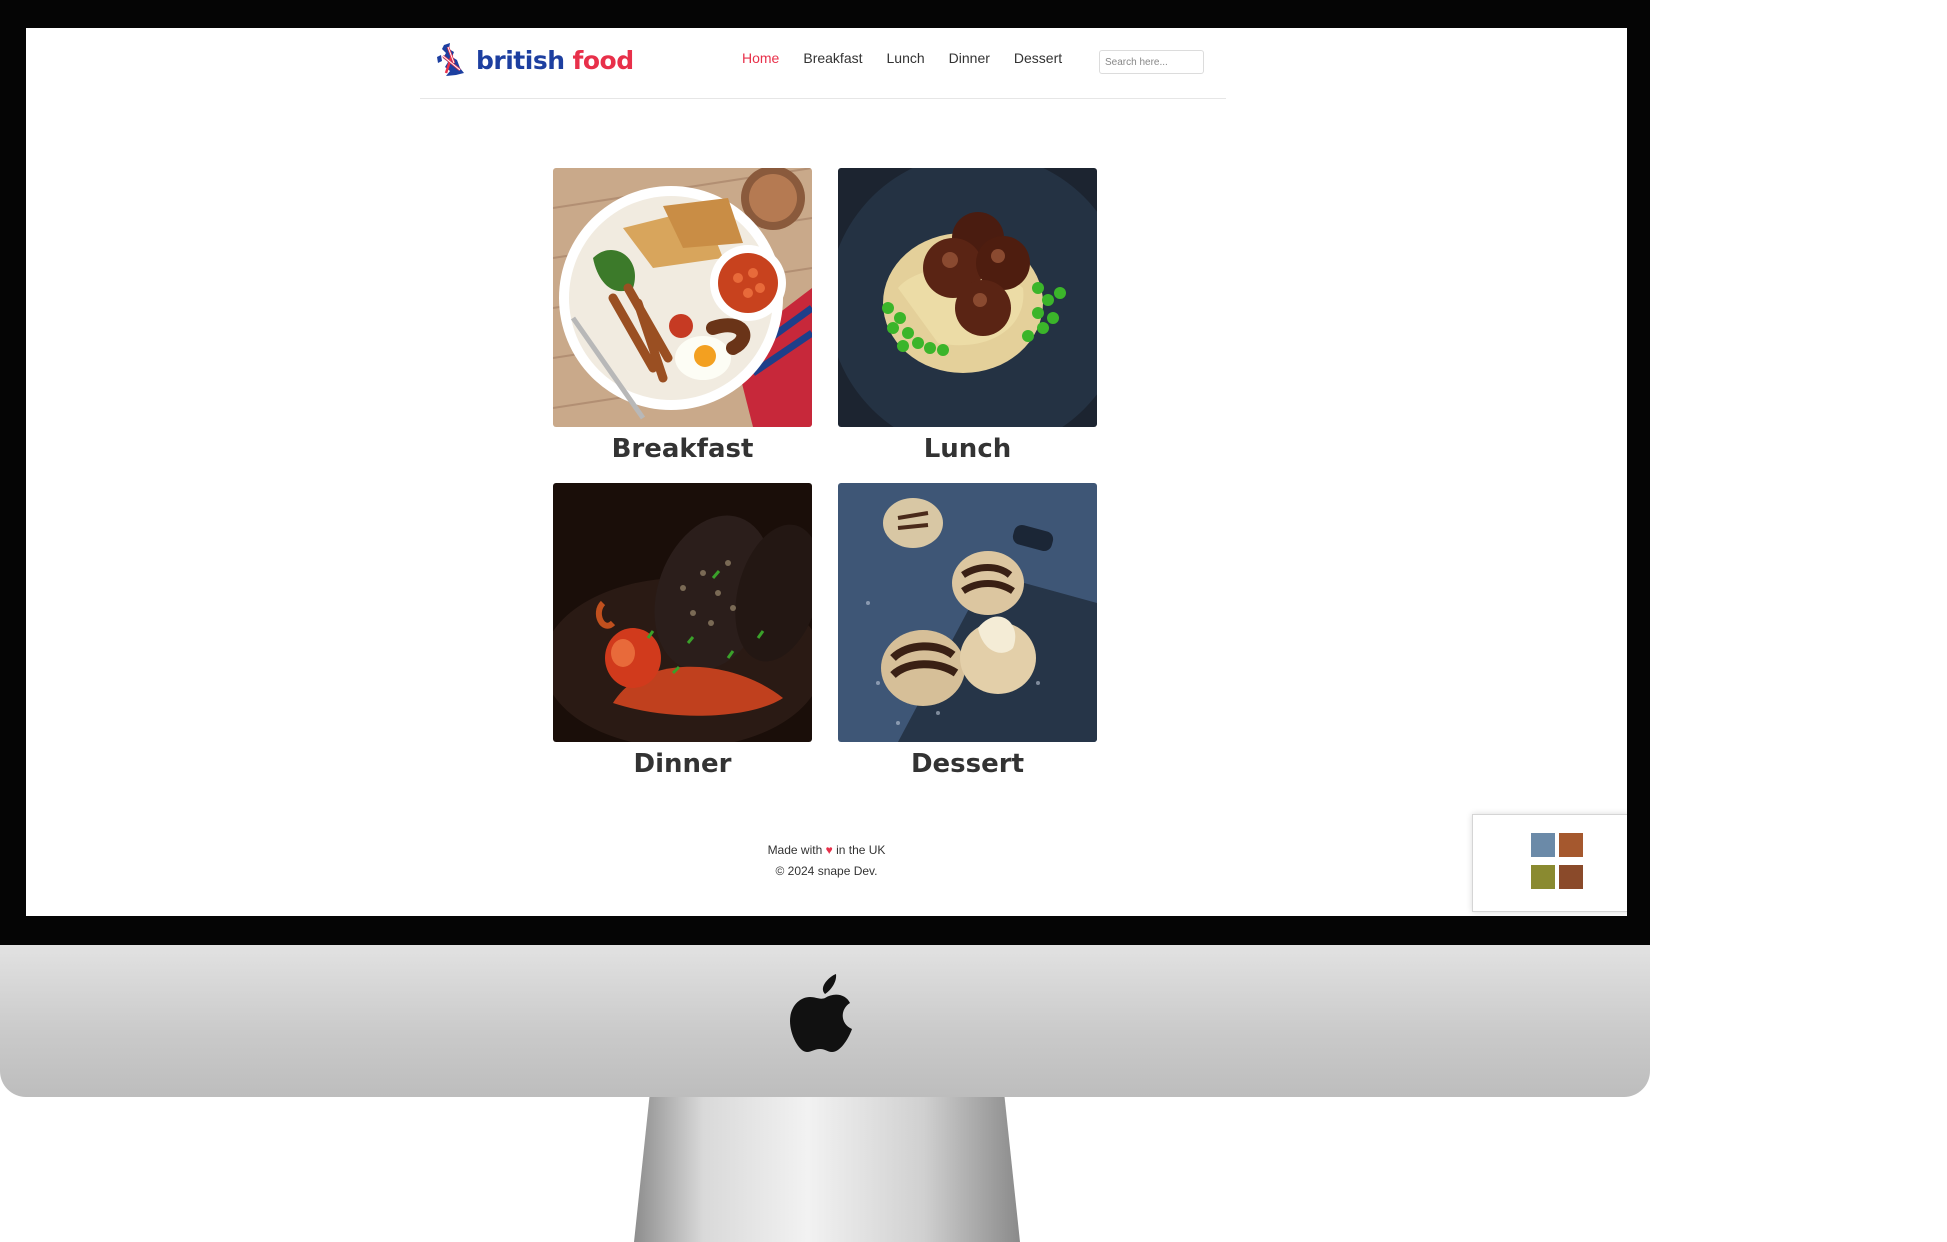 The width and height of the screenshot is (1947, 1242). Describe the element at coordinates (821, 1013) in the screenshot. I see `apple-logo-icon` at that location.